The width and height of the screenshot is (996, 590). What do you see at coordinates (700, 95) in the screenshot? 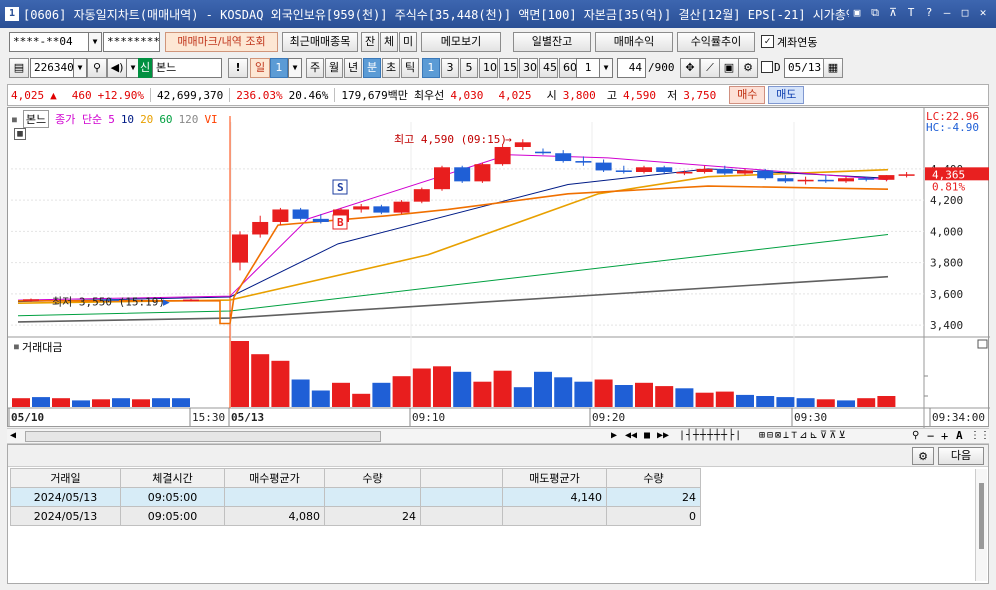
I see `low-price: 3,750` at bounding box center [700, 95].